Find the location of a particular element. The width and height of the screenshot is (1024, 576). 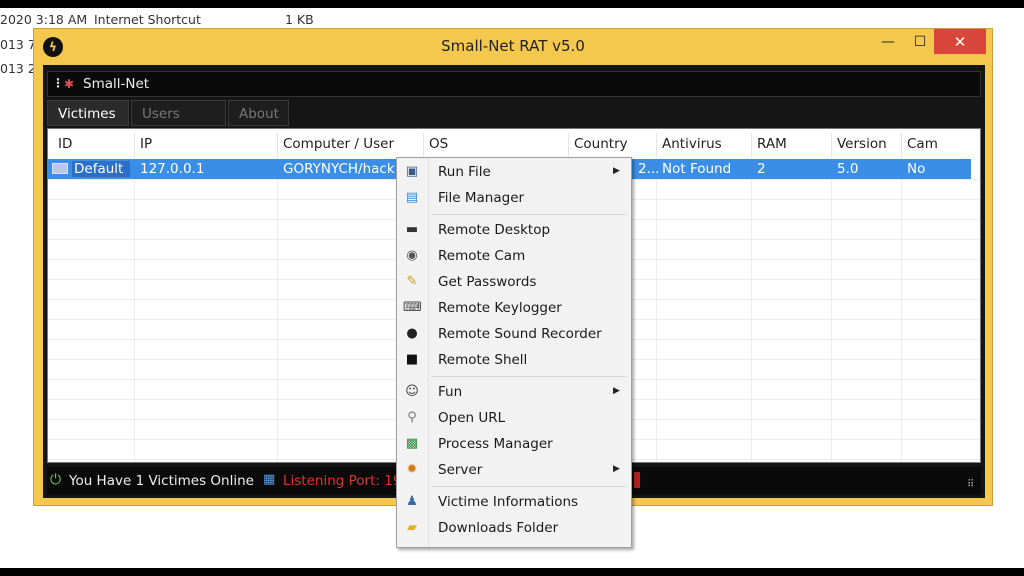

column-header-country: Country is located at coordinates (601, 144).